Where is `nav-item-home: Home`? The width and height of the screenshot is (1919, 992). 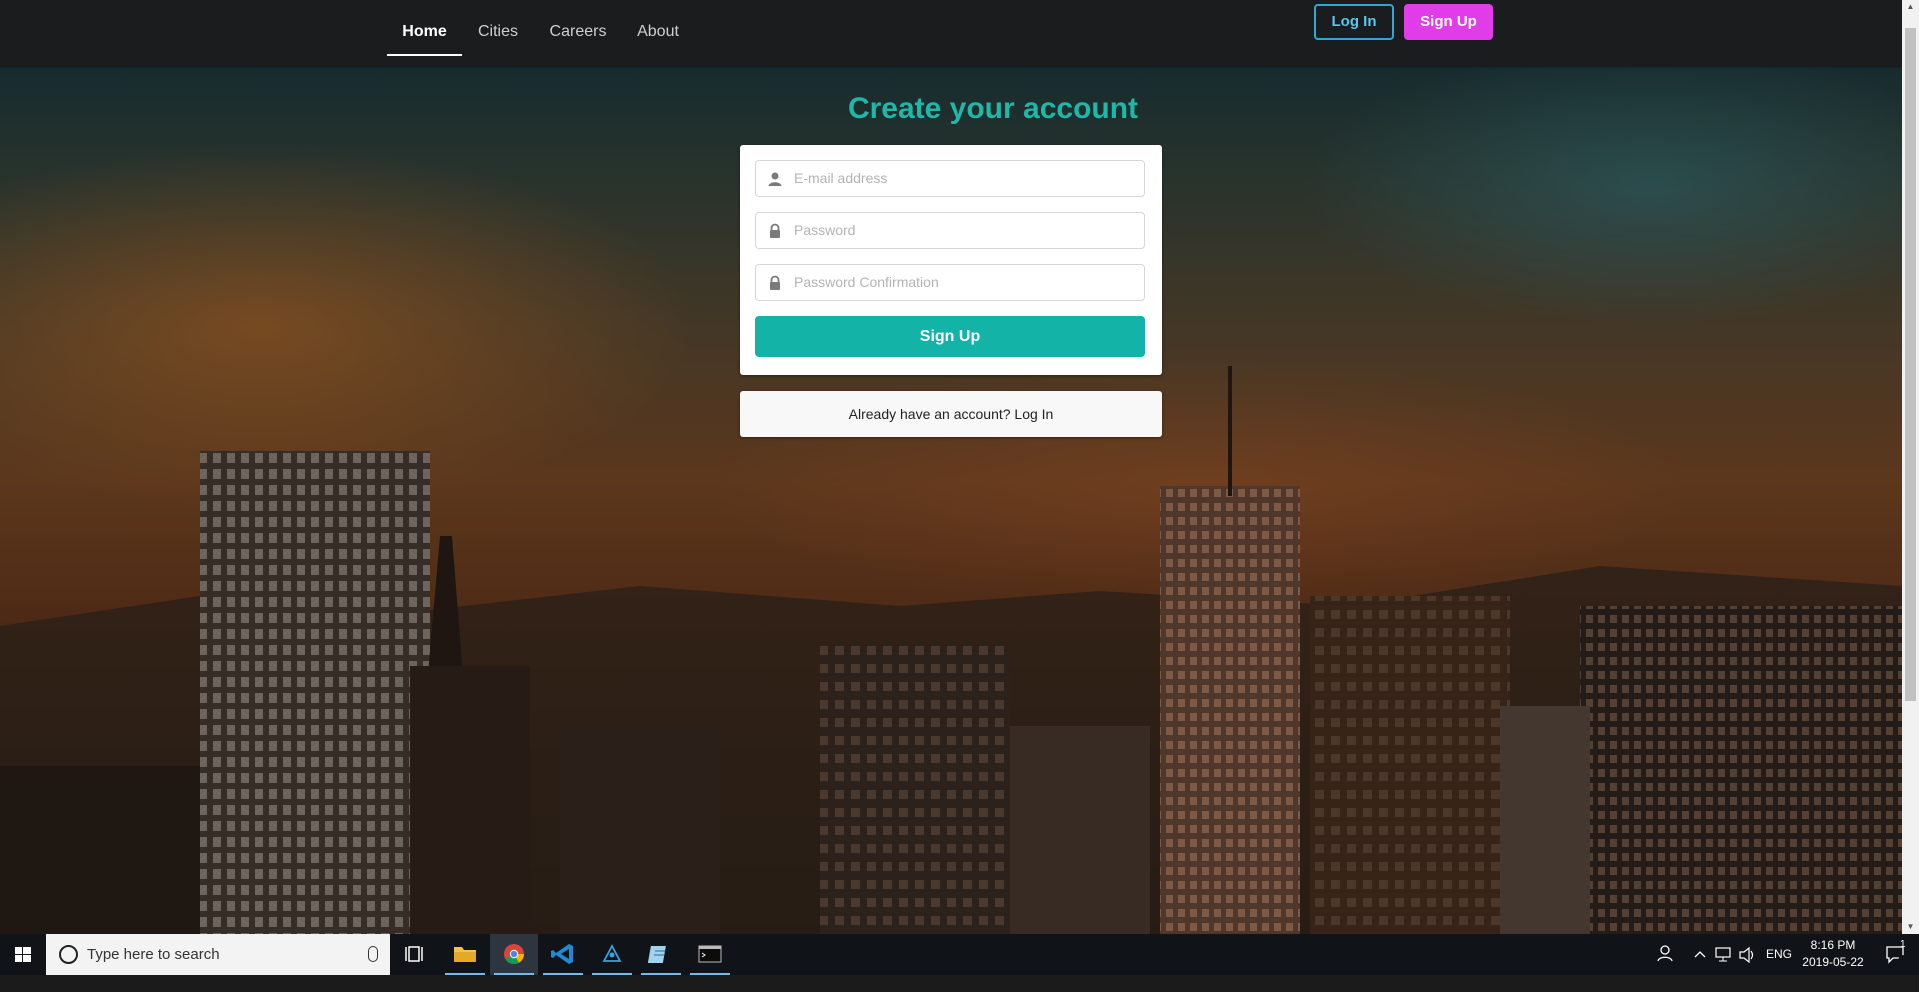 nav-item-home: Home is located at coordinates (424, 28).